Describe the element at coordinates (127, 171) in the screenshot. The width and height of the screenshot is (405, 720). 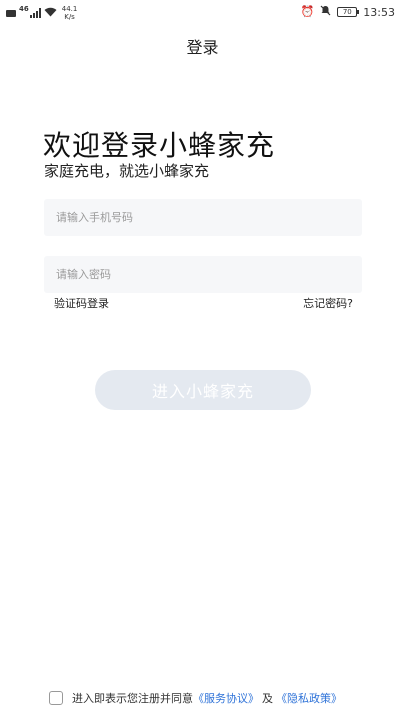
I see `welcome-subtitle: 家庭充电，就选小蜂家充` at that location.